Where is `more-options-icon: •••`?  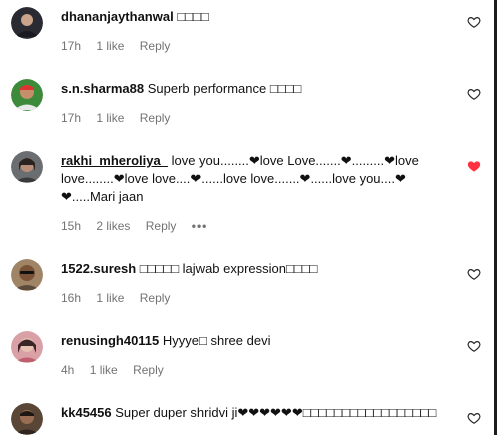 more-options-icon: ••• is located at coordinates (200, 226).